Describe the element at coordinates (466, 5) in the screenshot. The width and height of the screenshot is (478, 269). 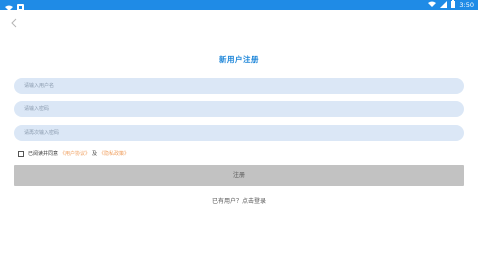
I see `status-time: 3:50` at that location.